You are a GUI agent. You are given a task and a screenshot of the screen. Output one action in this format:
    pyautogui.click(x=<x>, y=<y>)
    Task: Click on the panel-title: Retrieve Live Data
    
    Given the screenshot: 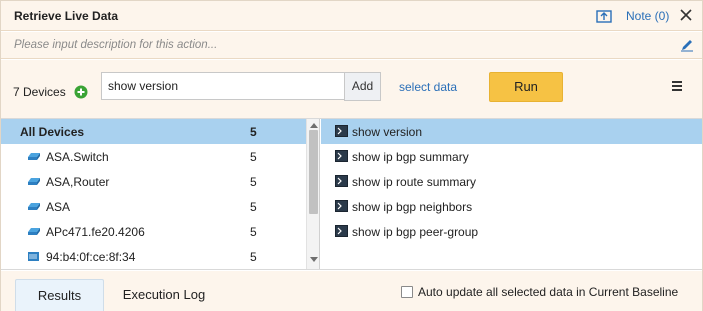 What is the action you would take?
    pyautogui.click(x=66, y=16)
    